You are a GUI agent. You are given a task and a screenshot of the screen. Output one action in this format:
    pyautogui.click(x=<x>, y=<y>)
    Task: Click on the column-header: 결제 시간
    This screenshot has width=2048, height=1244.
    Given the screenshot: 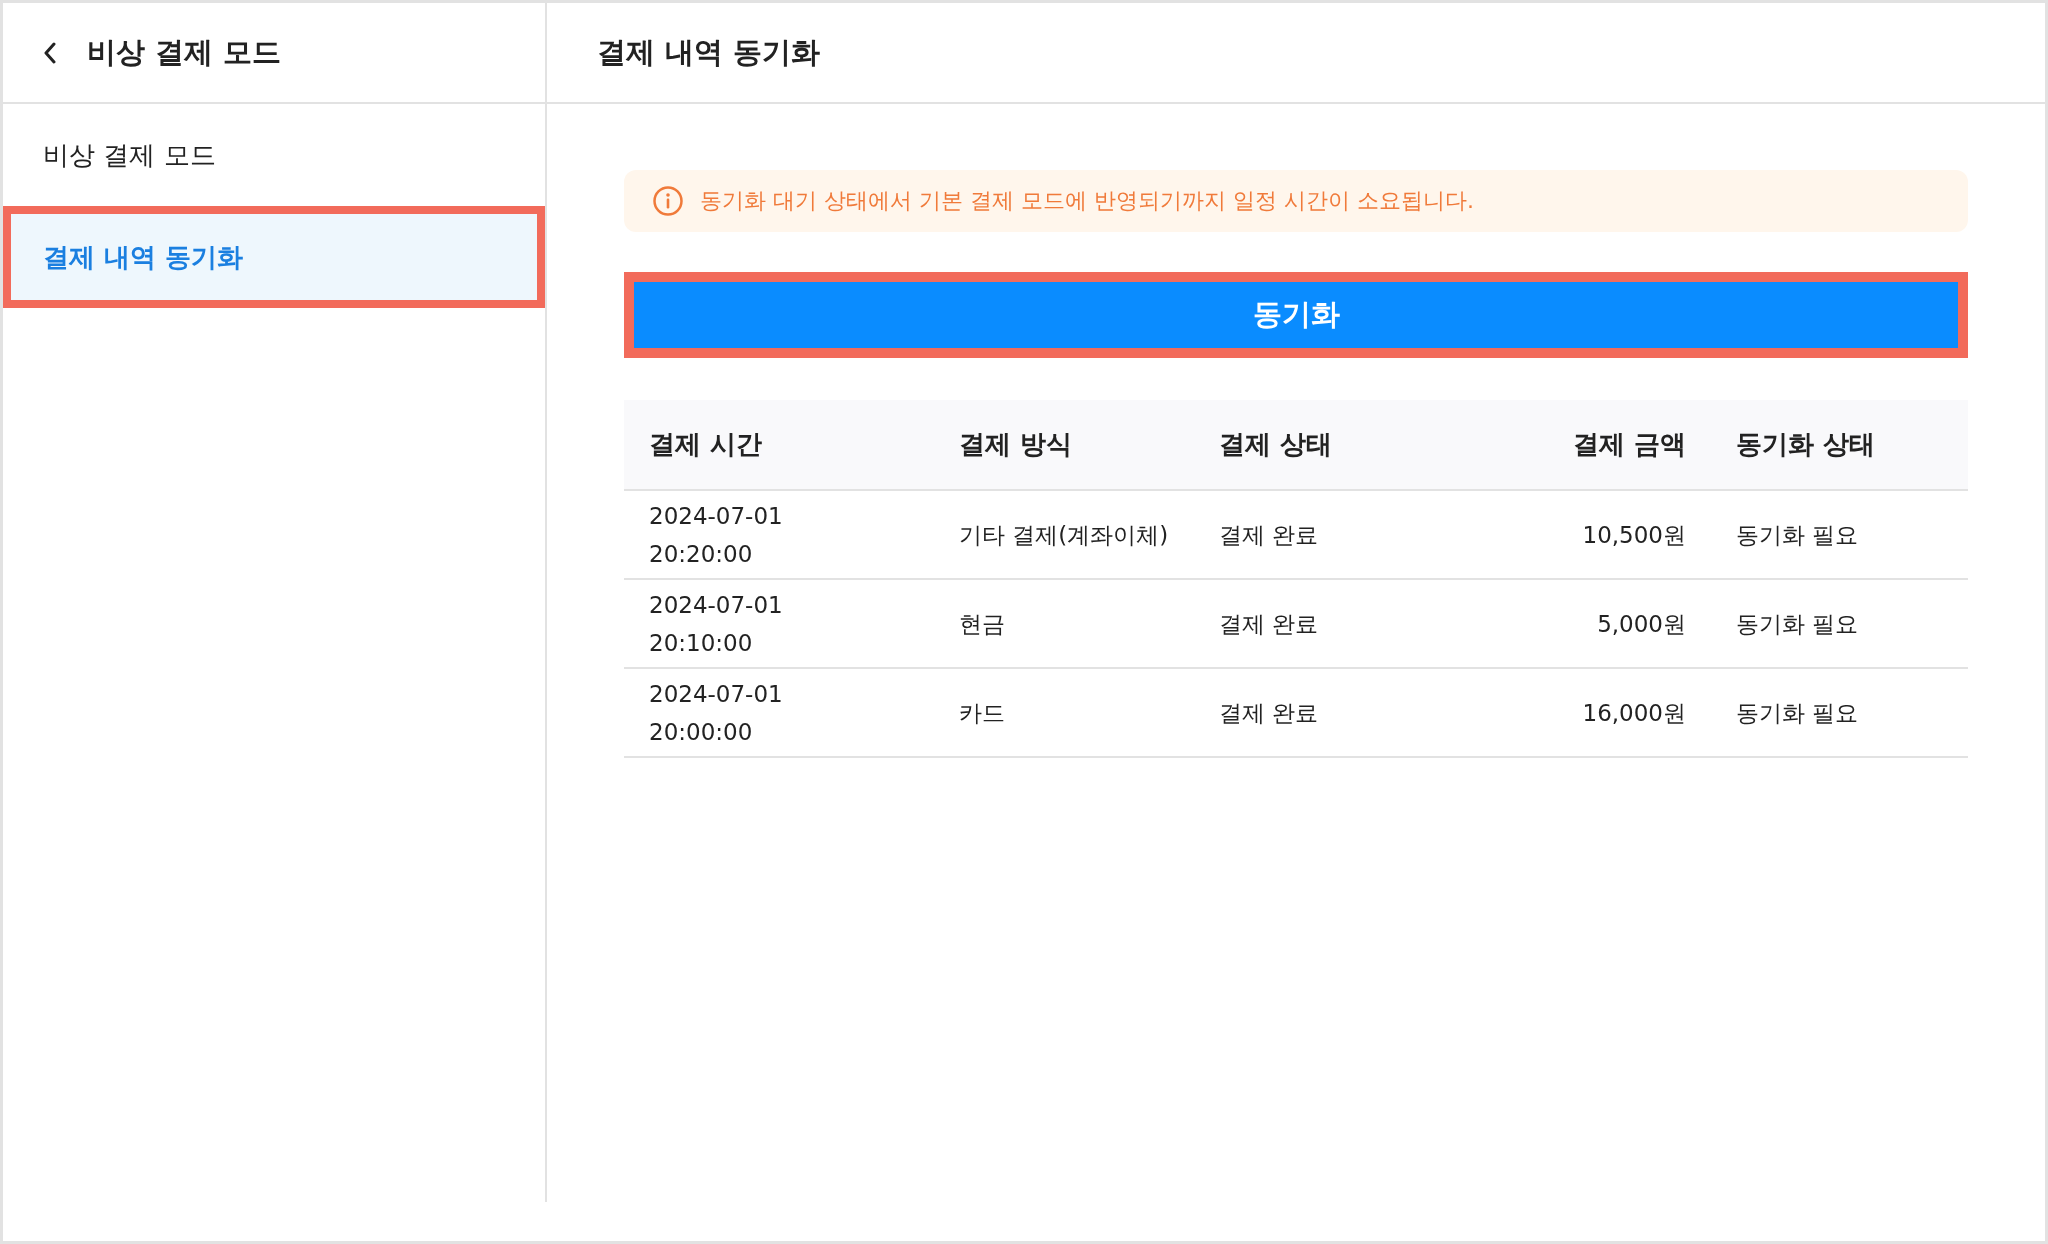 What is the action you would take?
    pyautogui.click(x=706, y=444)
    